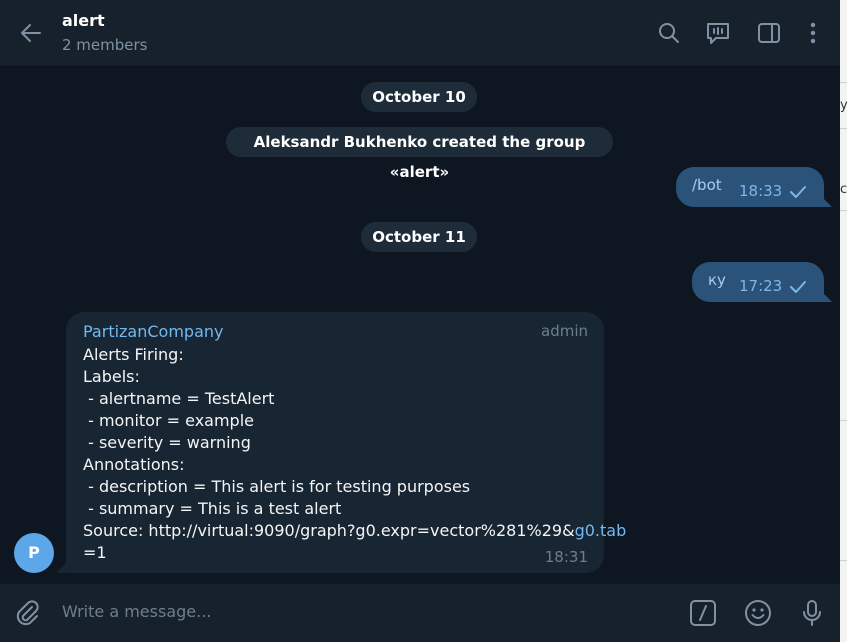 The width and height of the screenshot is (847, 642). What do you see at coordinates (133, 354) in the screenshot?
I see `message-line: Alerts Firing:` at bounding box center [133, 354].